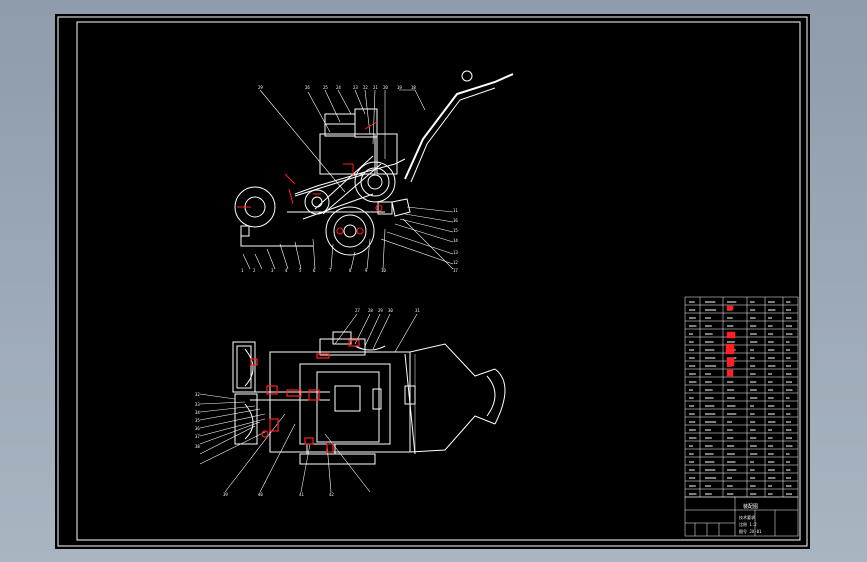  Describe the element at coordinates (260, 87) in the screenshot. I see `front-callout-0: 29` at that location.